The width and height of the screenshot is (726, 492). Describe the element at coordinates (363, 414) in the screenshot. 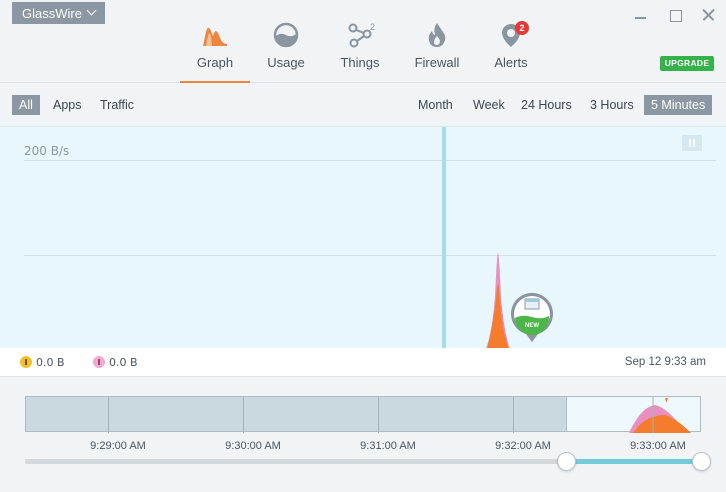

I see `timeline-overview` at that location.